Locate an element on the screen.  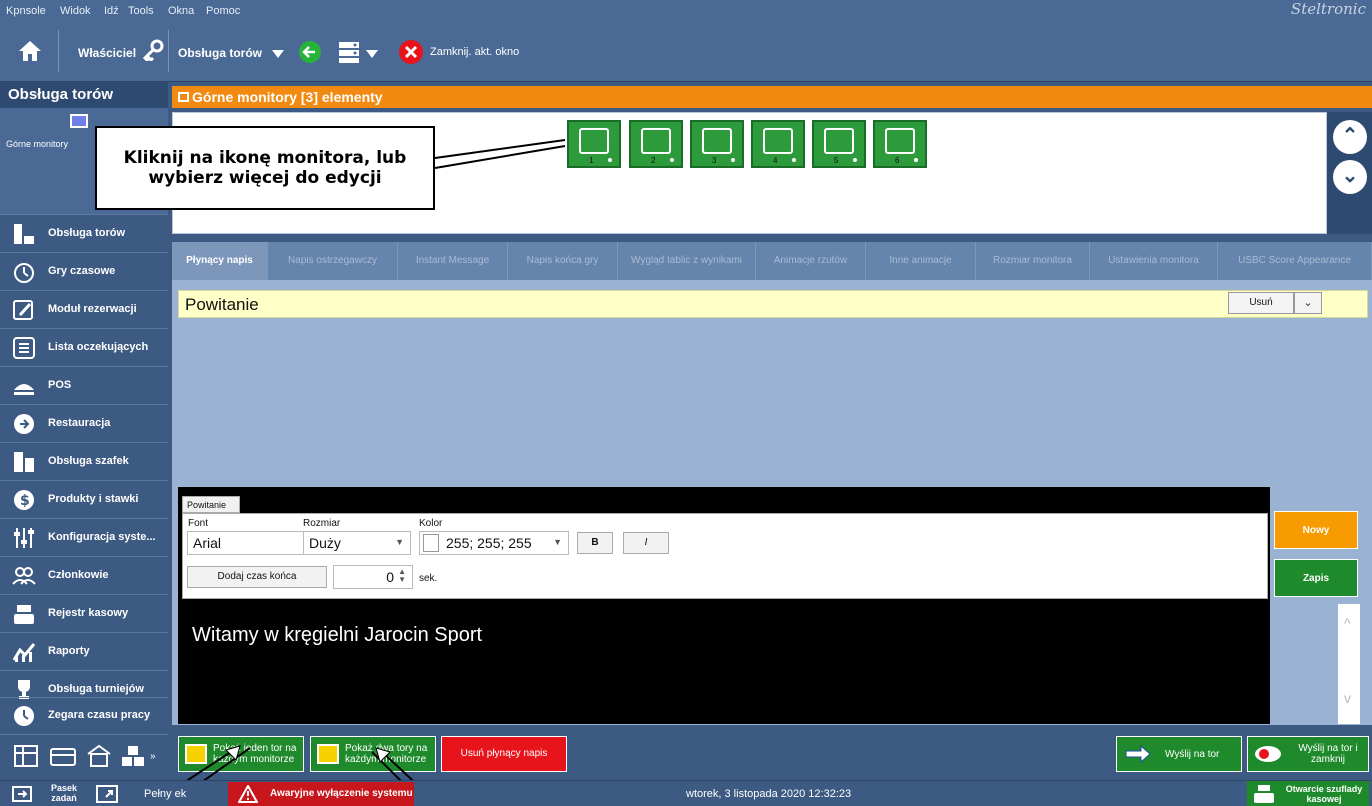
monitor-3-button: 3 is located at coordinates (717, 144).